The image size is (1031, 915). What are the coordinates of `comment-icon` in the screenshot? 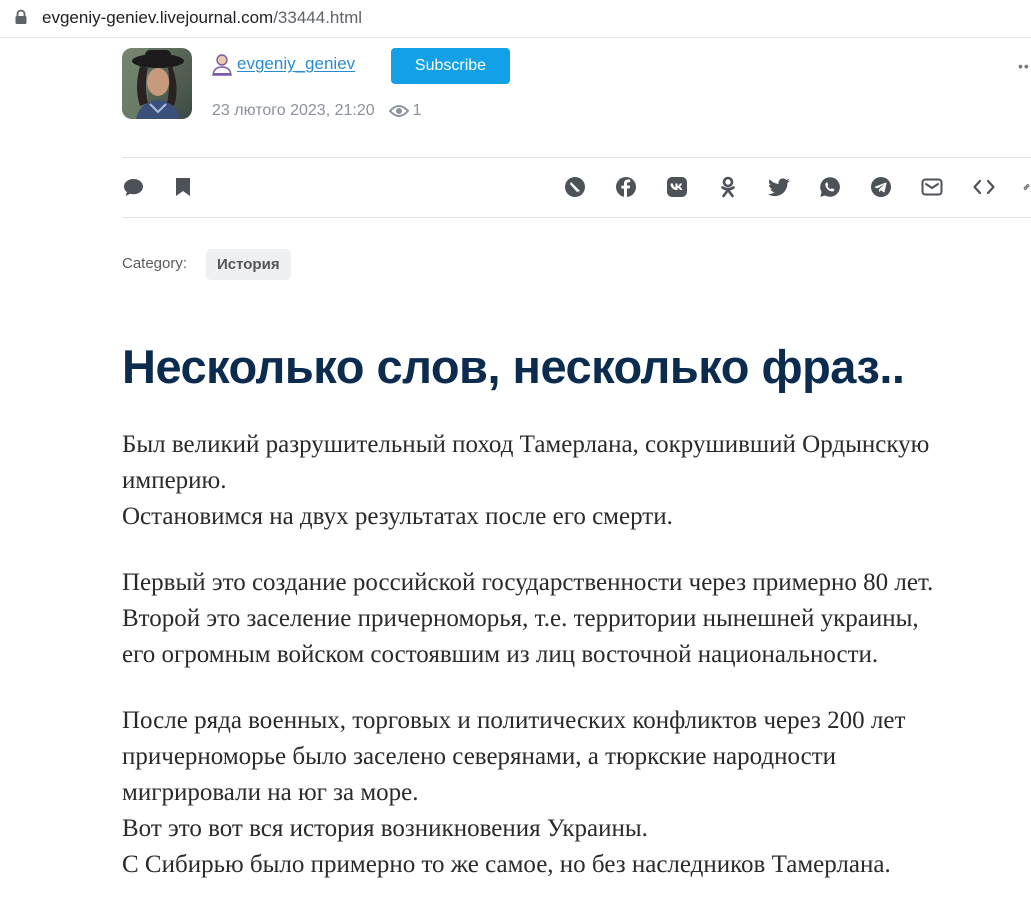 It's located at (133, 187).